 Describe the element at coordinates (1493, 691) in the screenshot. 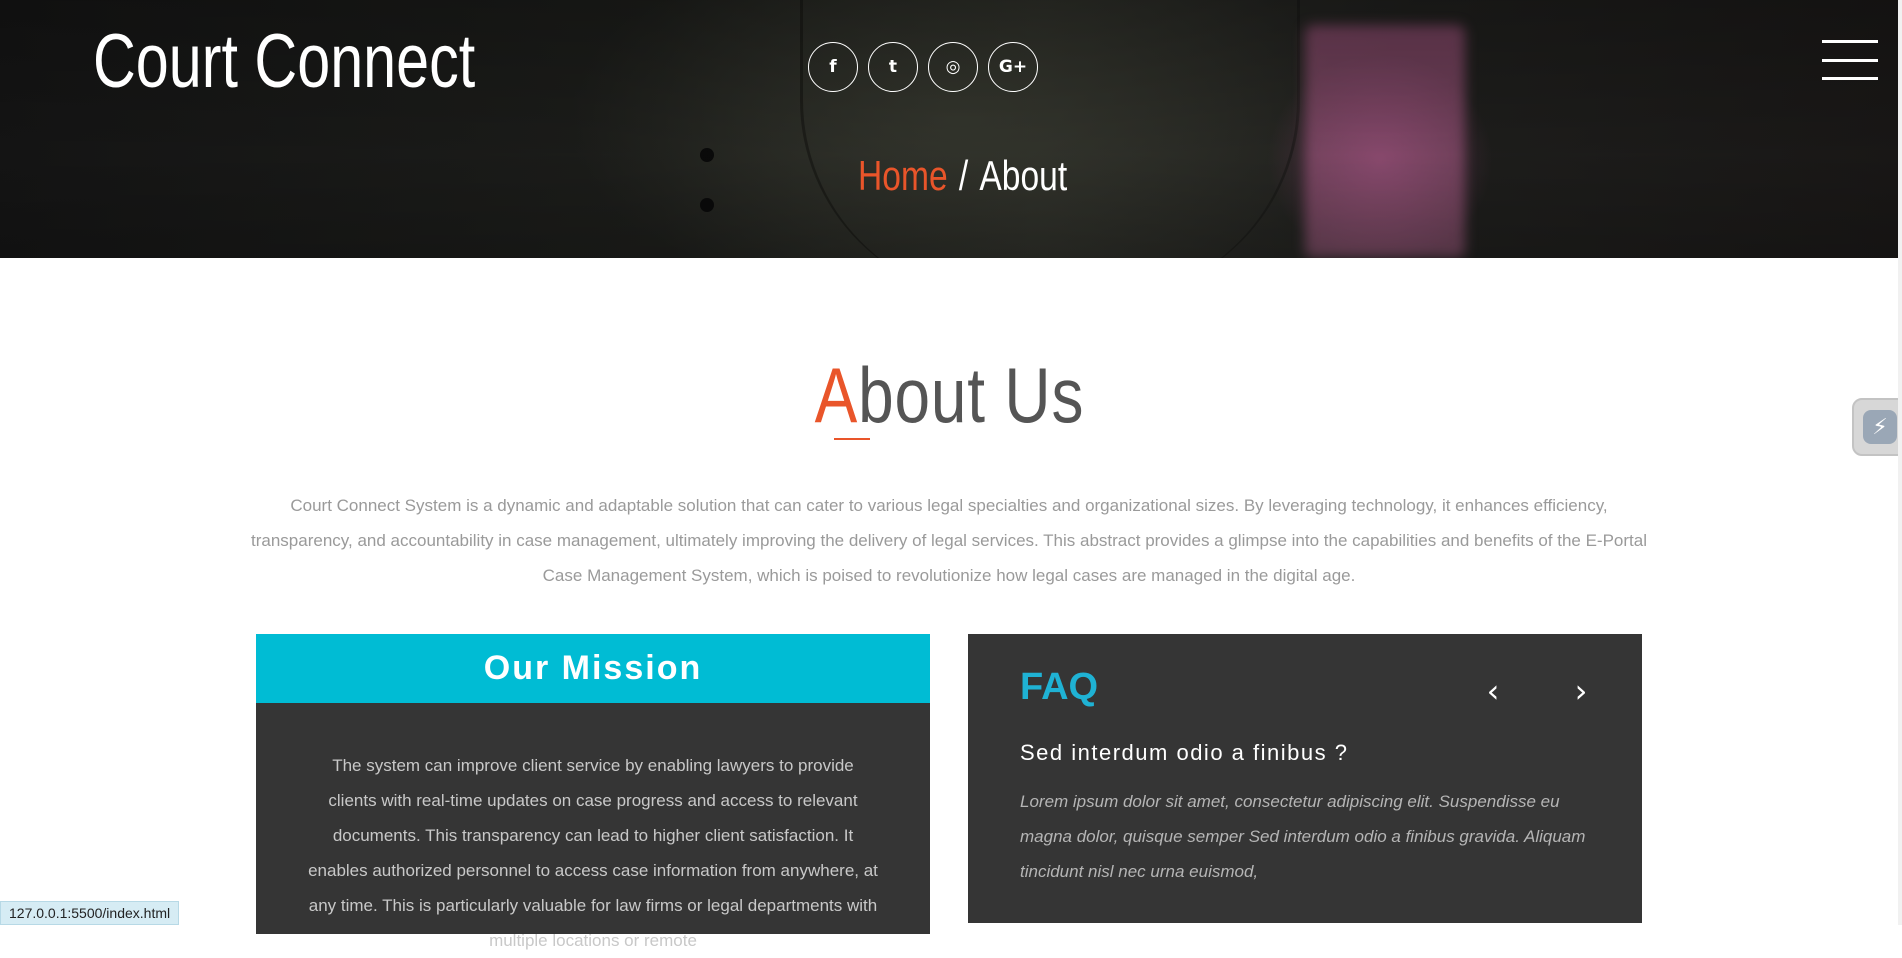

I see `chevron-left-icon: ‹` at that location.